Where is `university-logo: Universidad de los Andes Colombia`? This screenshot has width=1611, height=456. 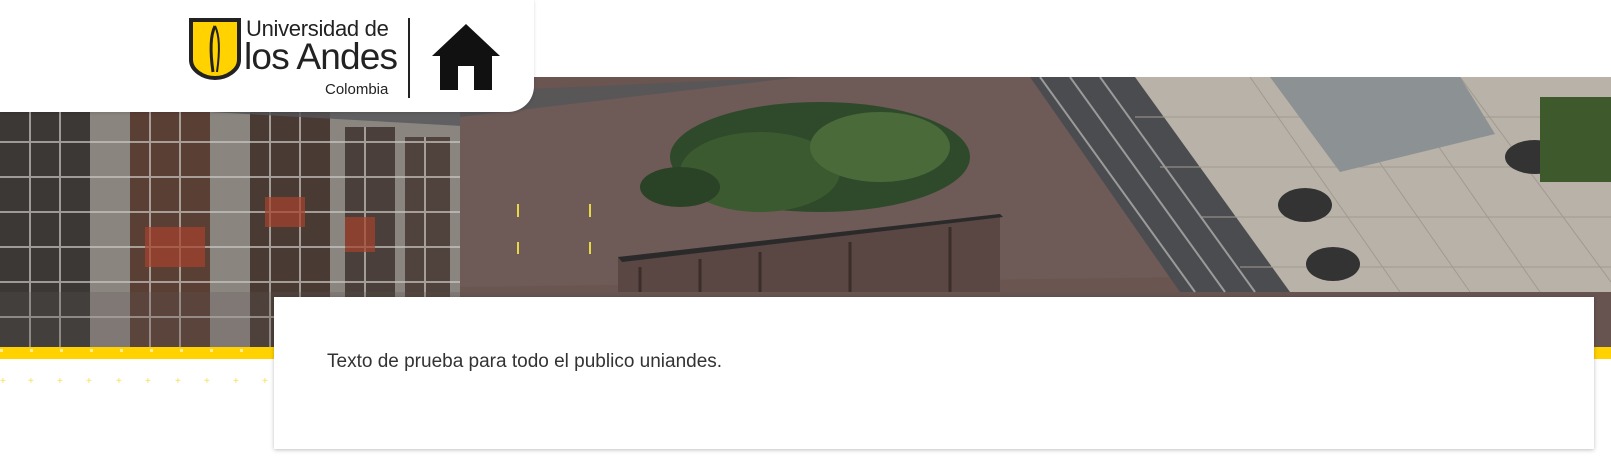 university-logo: Universidad de los Andes Colombia is located at coordinates (293, 59).